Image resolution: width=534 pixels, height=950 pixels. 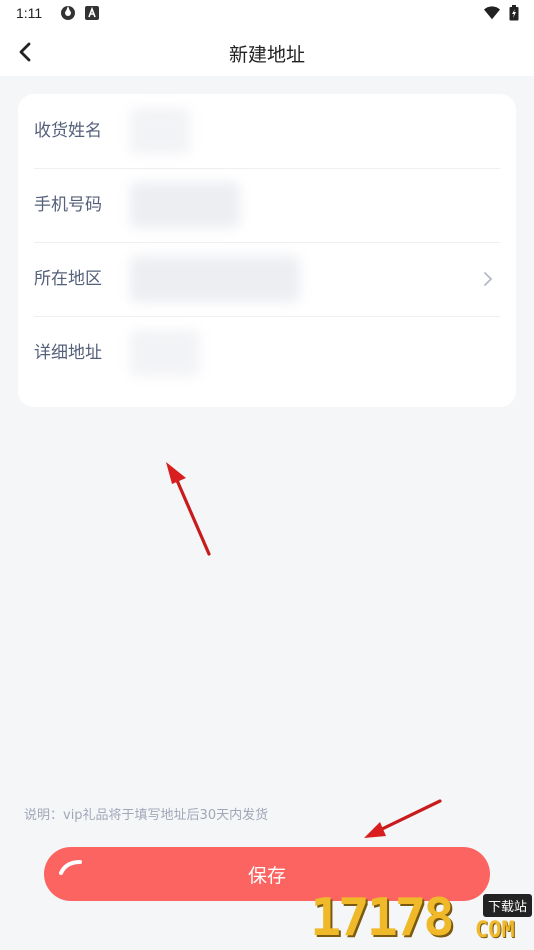 I want to click on watermark-domain: COM, so click(x=495, y=930).